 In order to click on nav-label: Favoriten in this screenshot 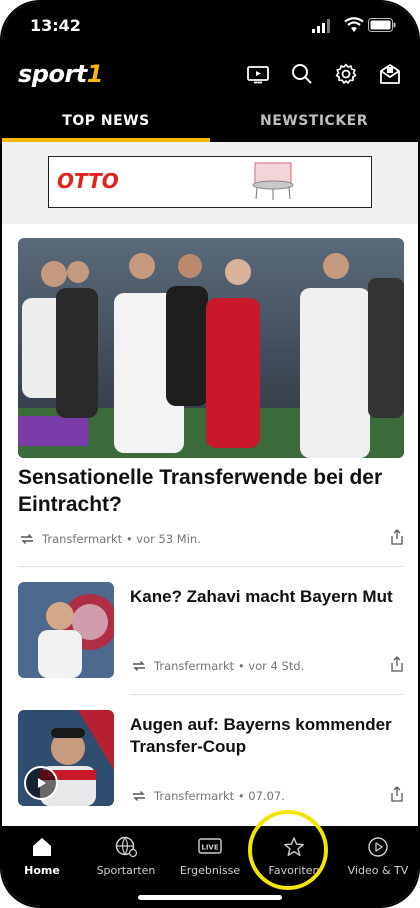, I will do `click(294, 870)`.